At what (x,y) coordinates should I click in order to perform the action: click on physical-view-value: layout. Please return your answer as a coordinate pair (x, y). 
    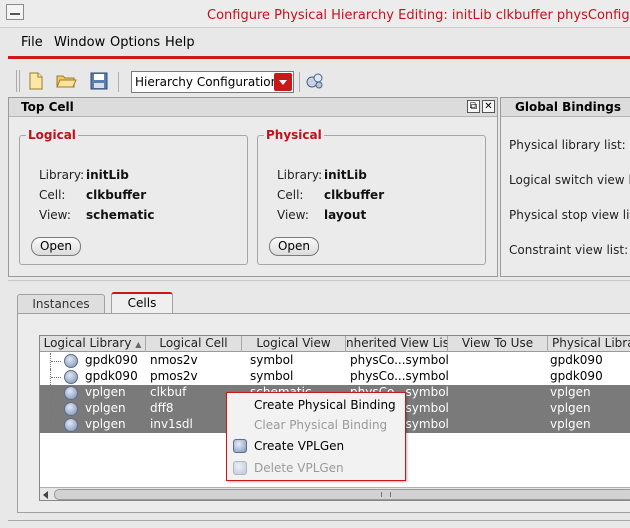
    Looking at the image, I should click on (345, 215).